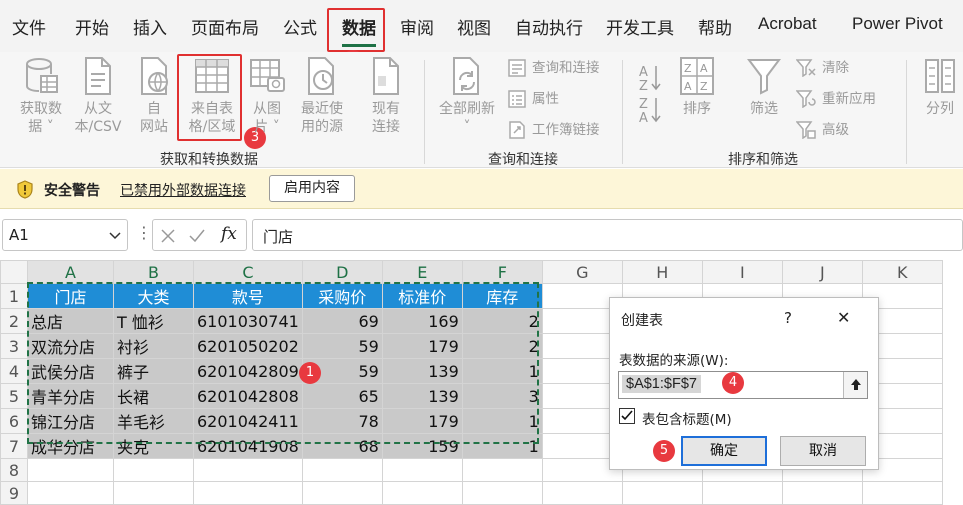  What do you see at coordinates (70, 346) in the screenshot?
I see `table-cell: 双流分店` at bounding box center [70, 346].